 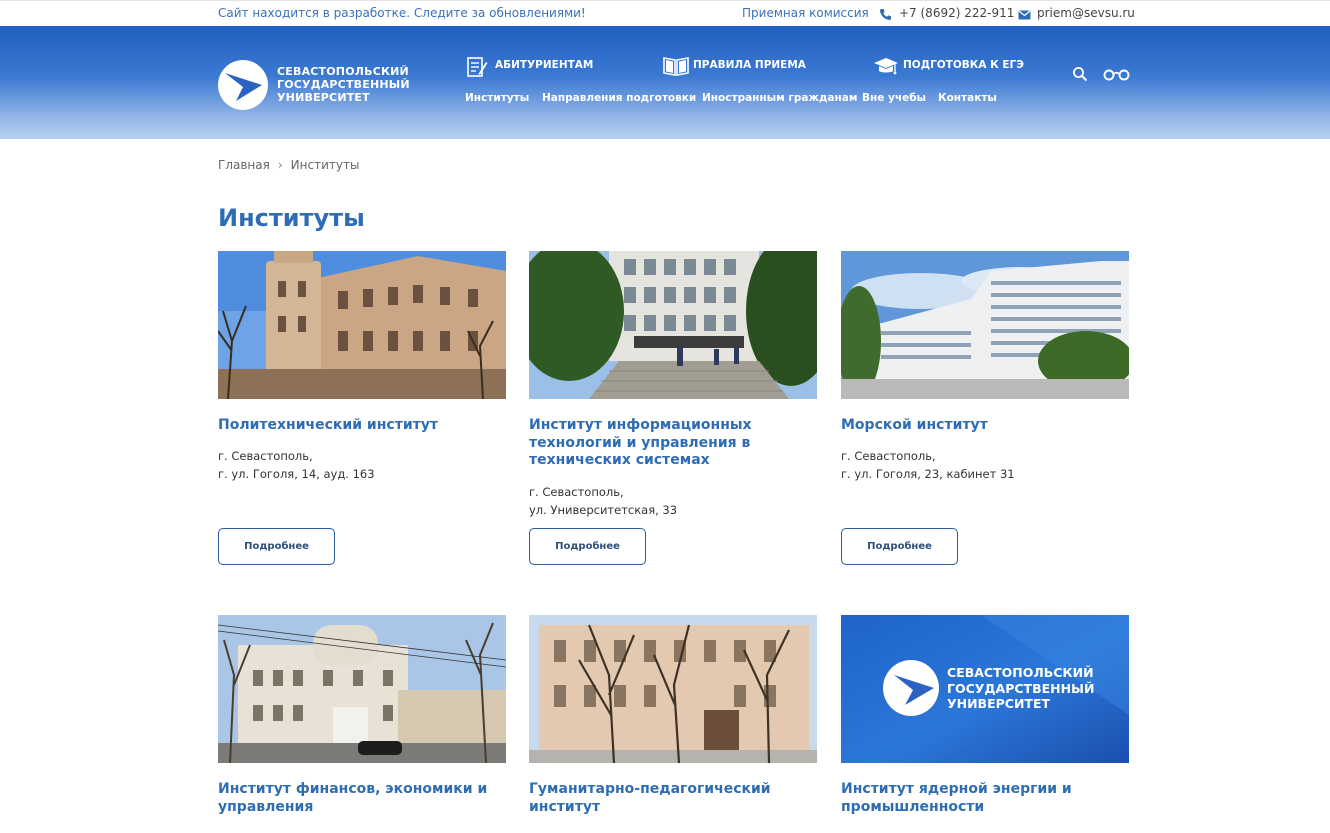 What do you see at coordinates (325, 165) in the screenshot?
I see `breadcrumb-current: Институты` at bounding box center [325, 165].